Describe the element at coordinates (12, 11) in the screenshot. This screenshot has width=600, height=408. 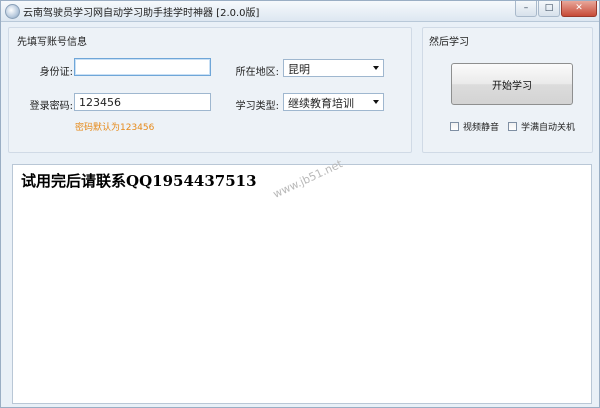
I see `app-globe-icon` at that location.